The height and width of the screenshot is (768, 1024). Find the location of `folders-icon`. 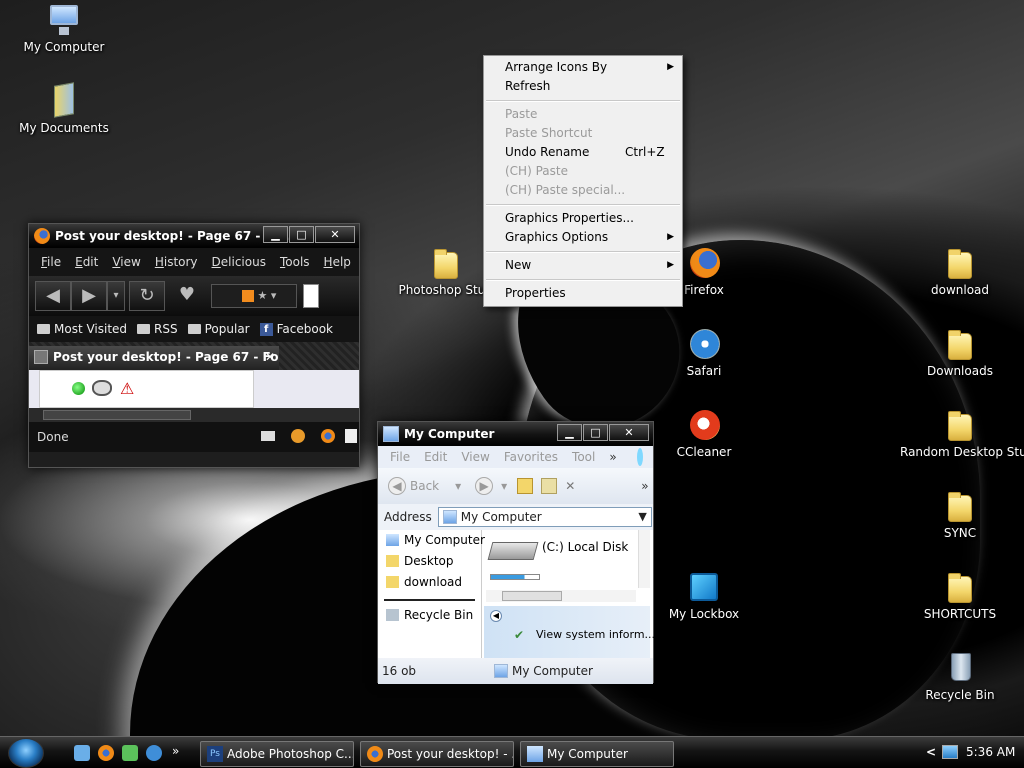

folders-icon is located at coordinates (525, 486).